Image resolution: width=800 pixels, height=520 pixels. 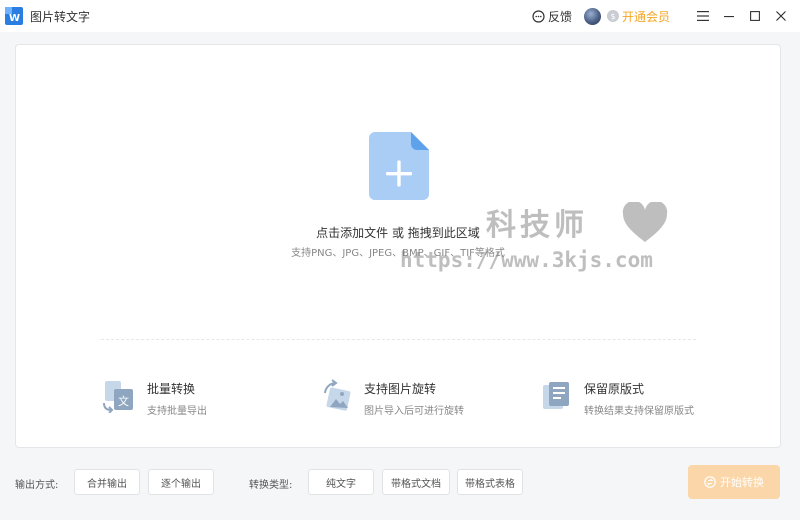 I want to click on close-button, so click(x=781, y=16).